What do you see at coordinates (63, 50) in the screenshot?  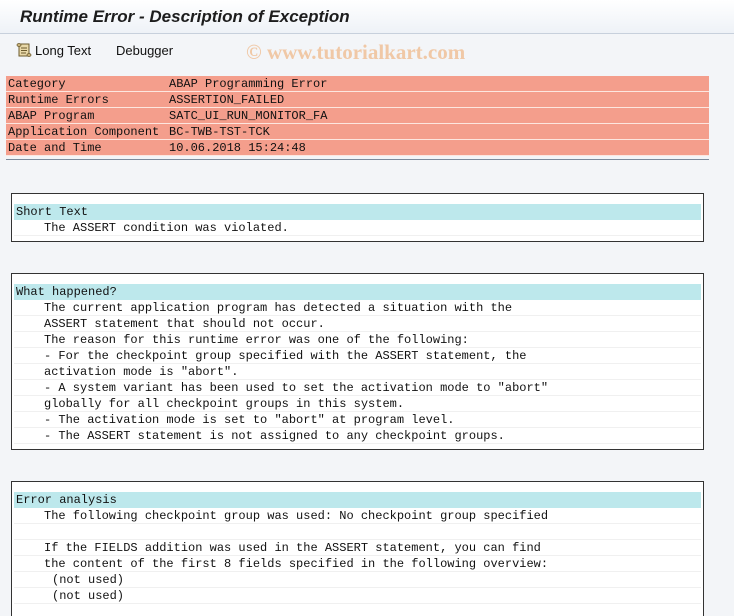 I see `long-text-label: Long Text` at bounding box center [63, 50].